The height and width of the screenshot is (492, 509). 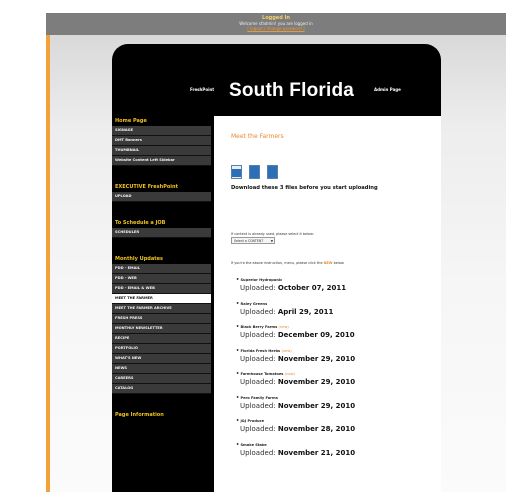 I want to click on farmer-name-link: • Superior Hydroponic, so click(x=295, y=280).